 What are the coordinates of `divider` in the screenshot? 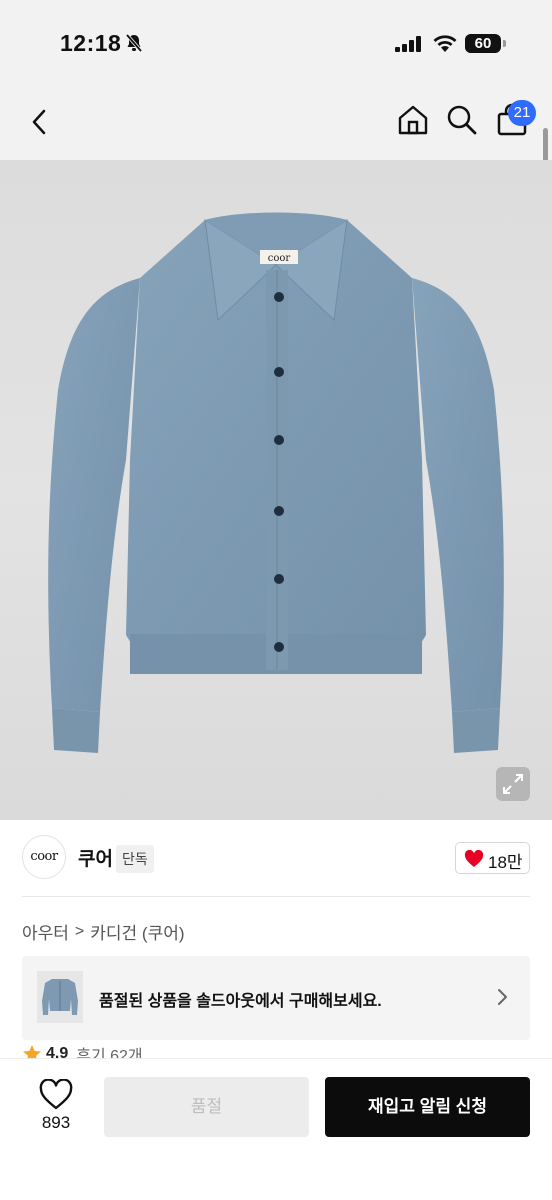 It's located at (276, 896).